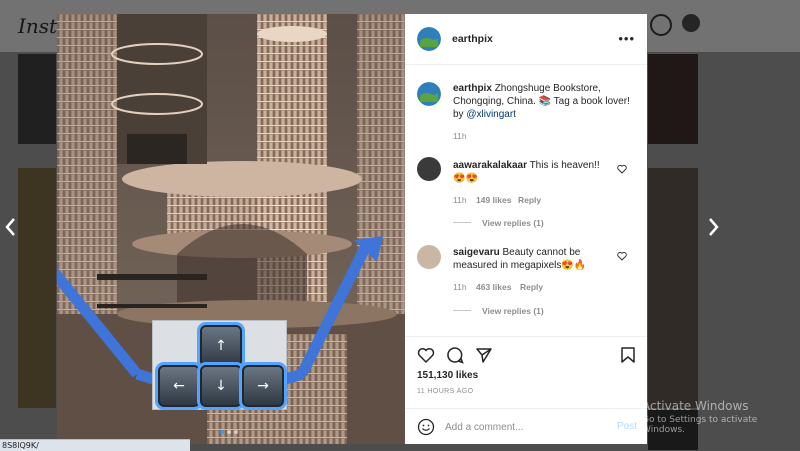 This screenshot has height=451, width=800. Describe the element at coordinates (426, 427) in the screenshot. I see `emoji-icon` at that location.